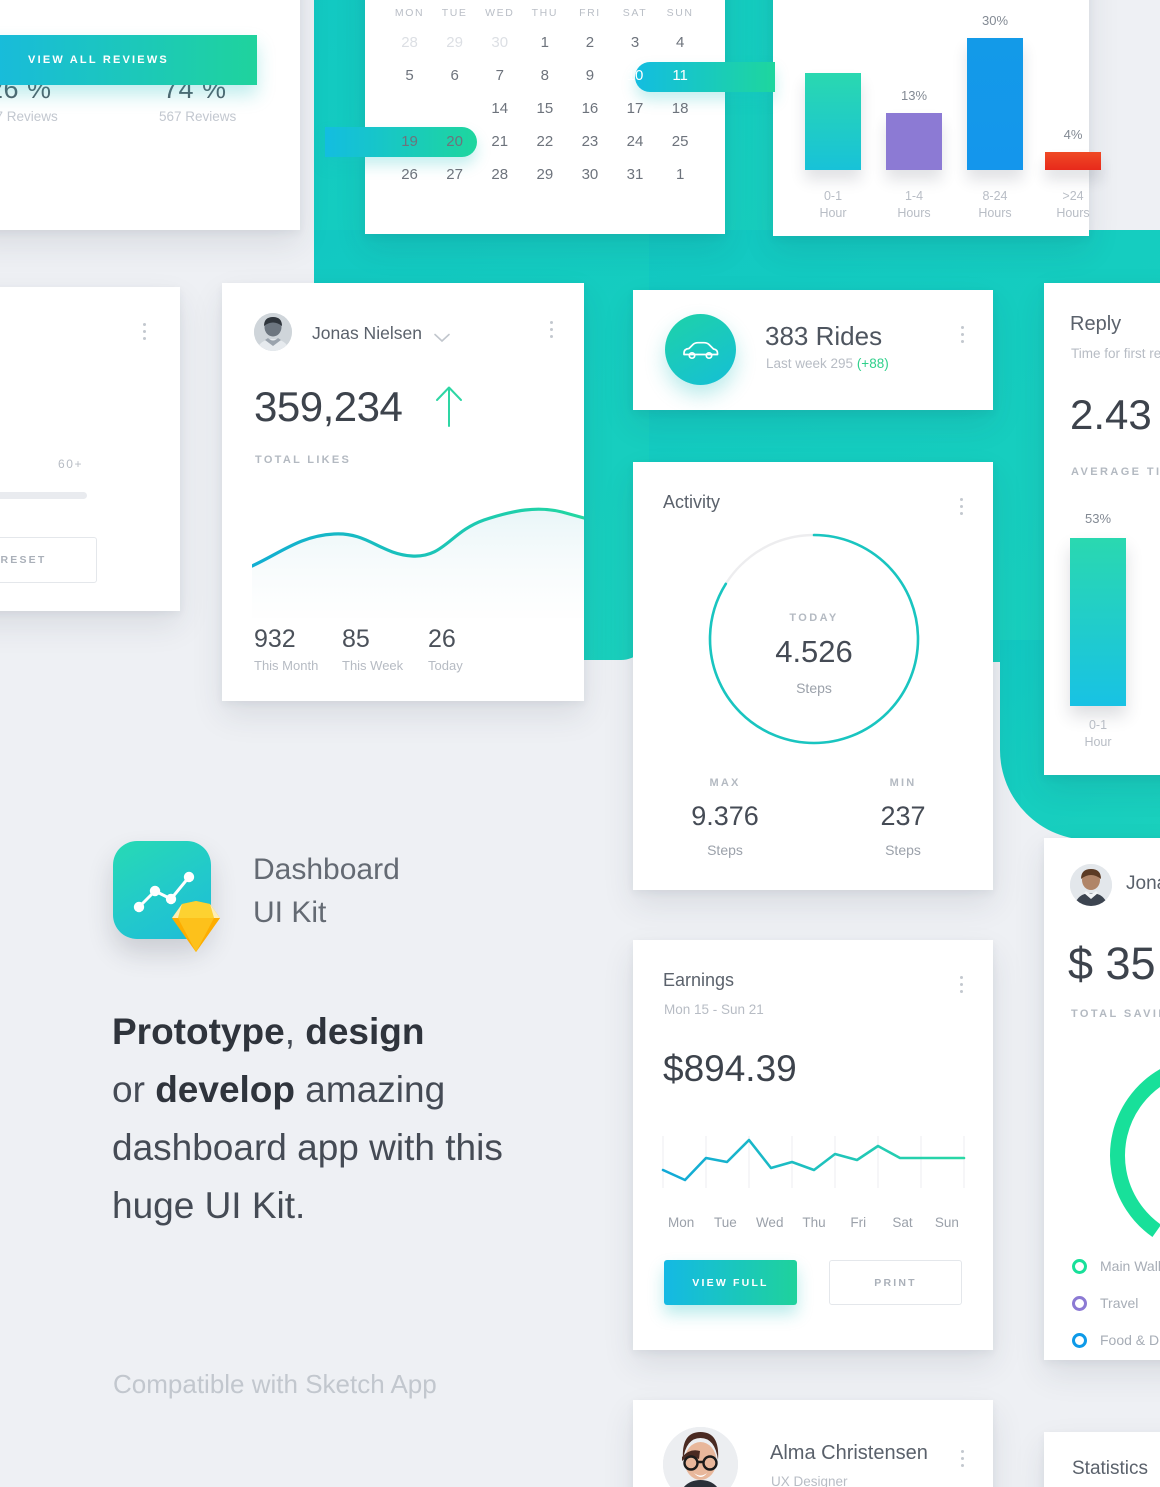 The height and width of the screenshot is (1487, 1160). I want to click on car-icon, so click(700, 349).